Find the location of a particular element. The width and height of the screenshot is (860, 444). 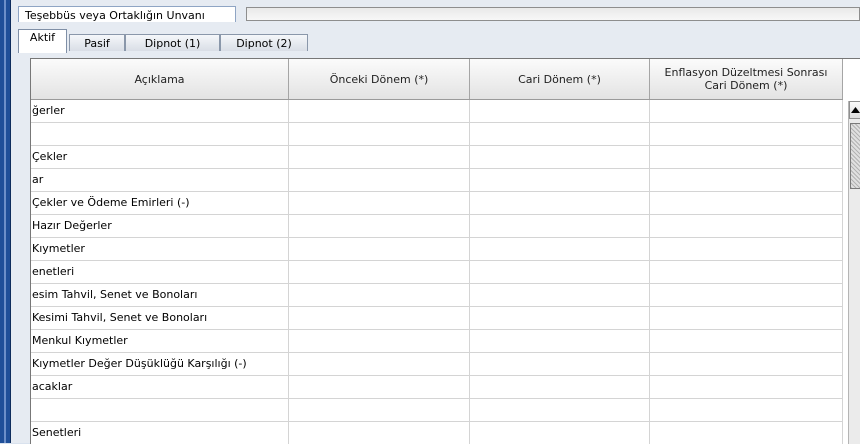

column-header-cari-donem: Cari Dönem (*) is located at coordinates (560, 79).